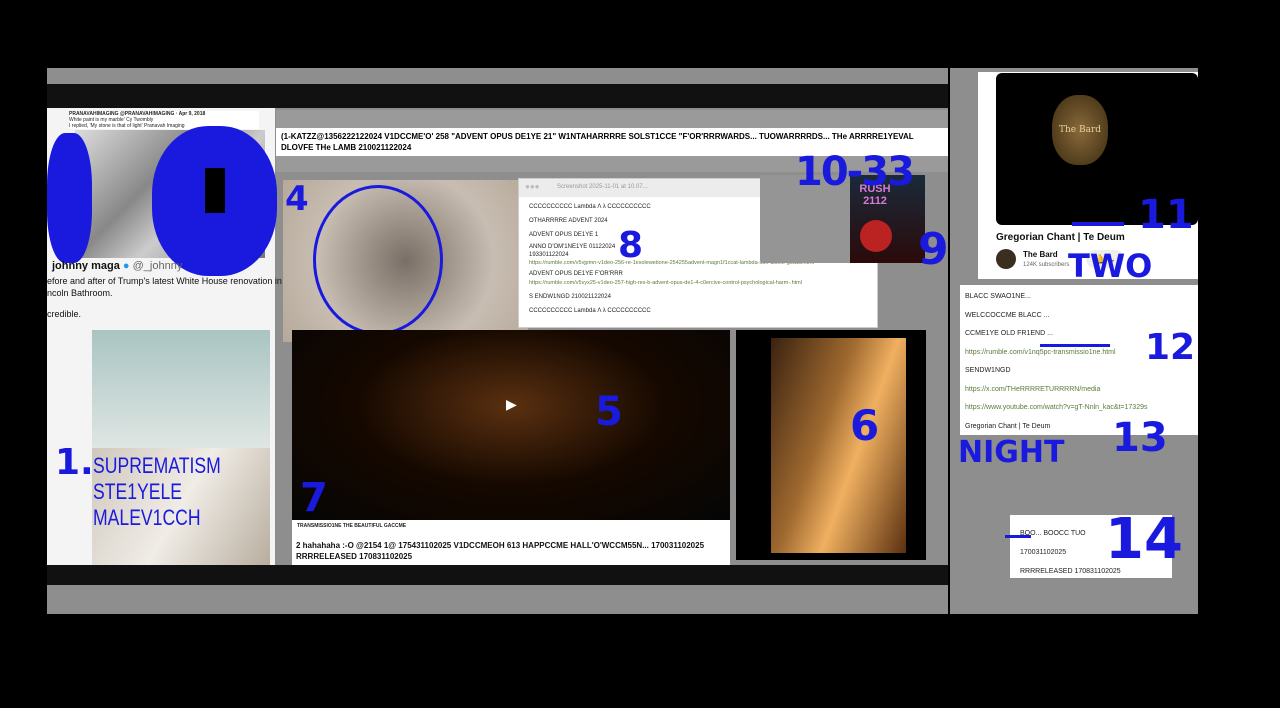  I want to click on annotation-9: 9, so click(933, 249).